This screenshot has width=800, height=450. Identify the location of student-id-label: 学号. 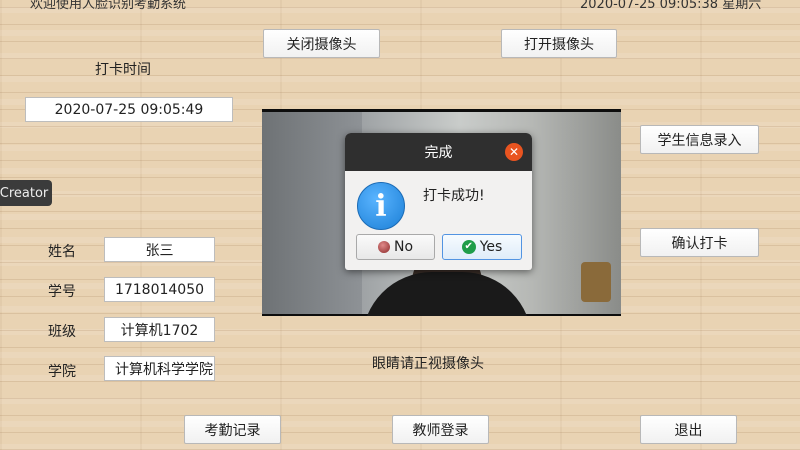
(62, 292).